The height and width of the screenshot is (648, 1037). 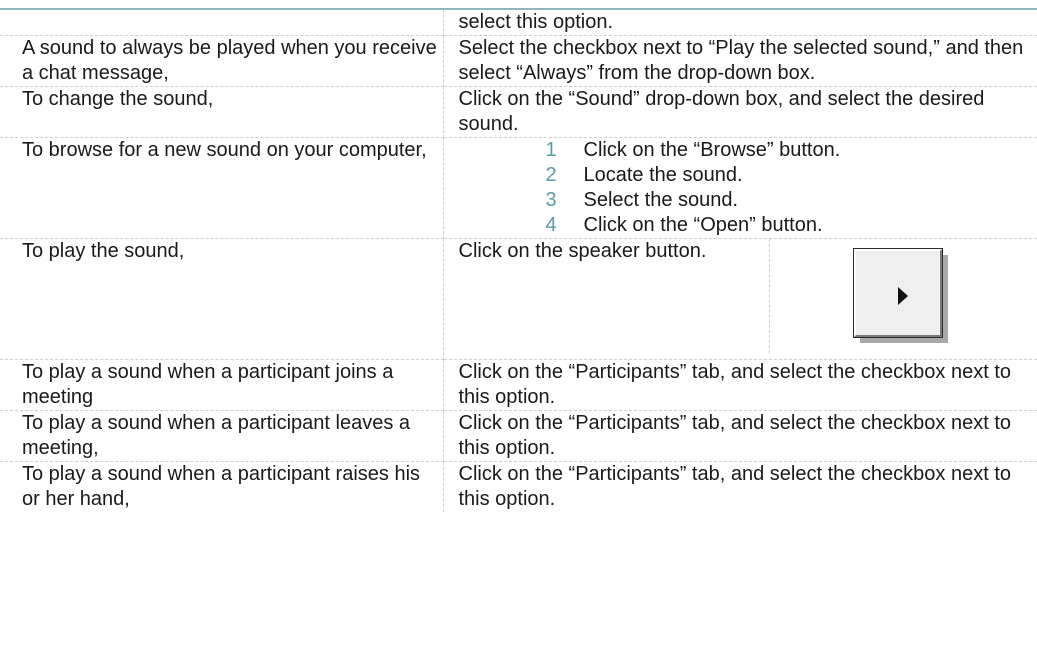 What do you see at coordinates (551, 200) in the screenshot?
I see `step-number: 3` at bounding box center [551, 200].